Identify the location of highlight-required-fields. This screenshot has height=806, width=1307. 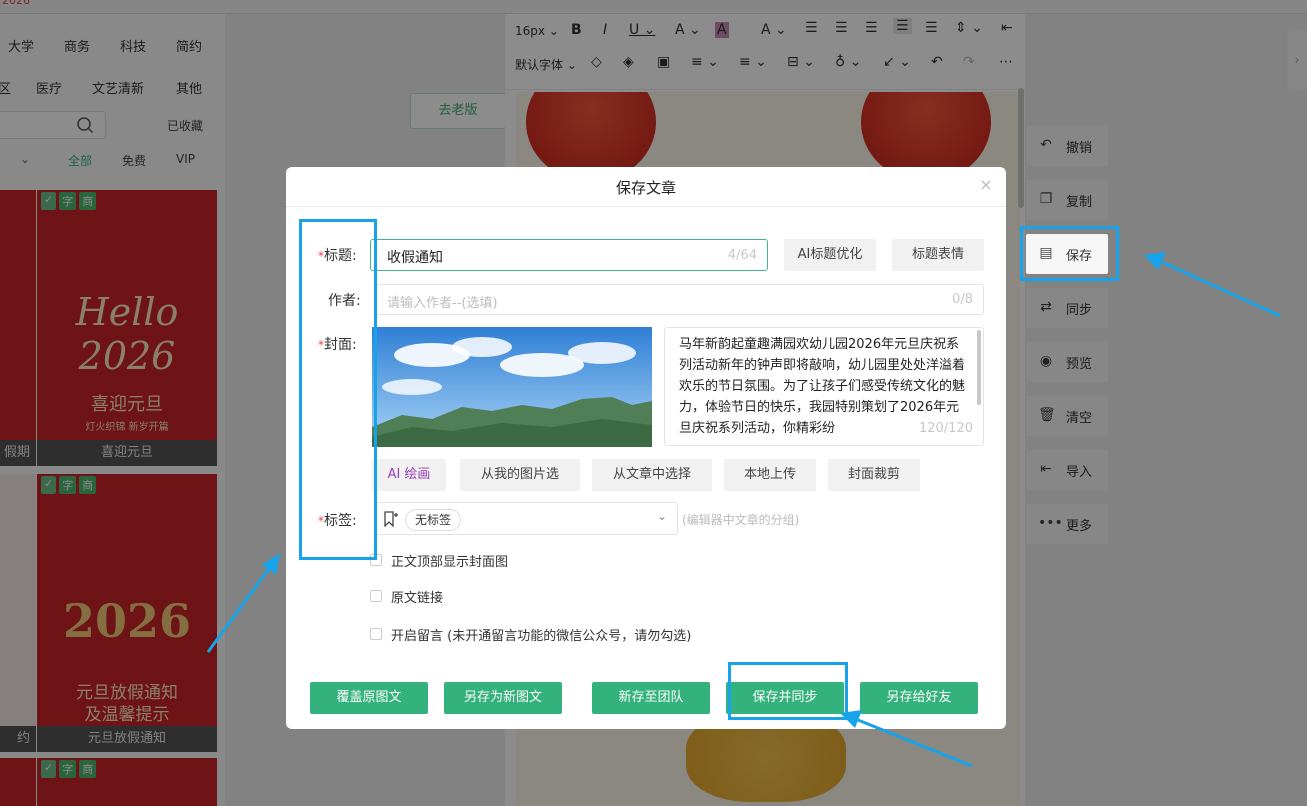
(338, 389).